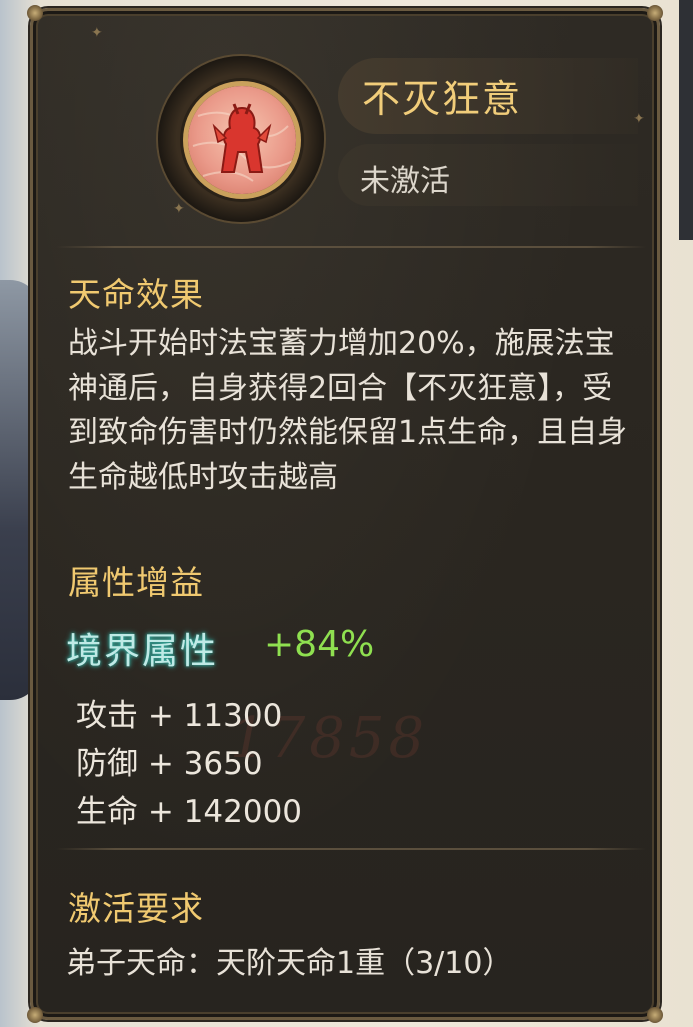 Image resolution: width=693 pixels, height=1027 pixels. Describe the element at coordinates (686, 120) in the screenshot. I see `background-edge` at that location.